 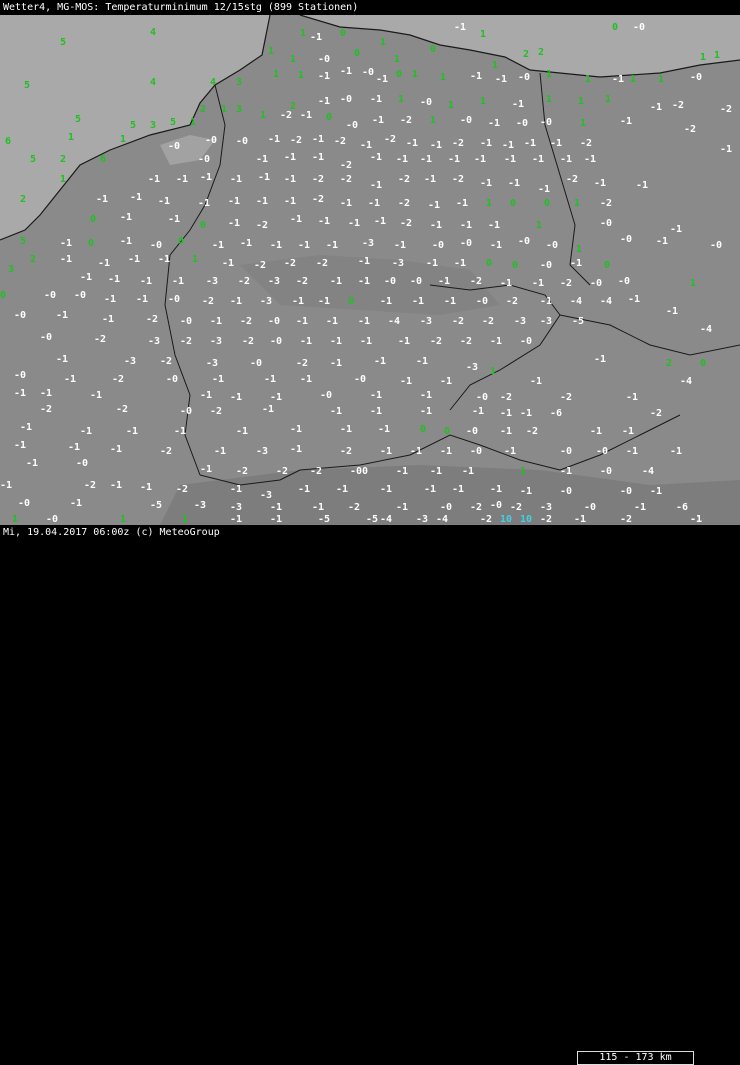 I want to click on station-value: 3, so click(x=239, y=82).